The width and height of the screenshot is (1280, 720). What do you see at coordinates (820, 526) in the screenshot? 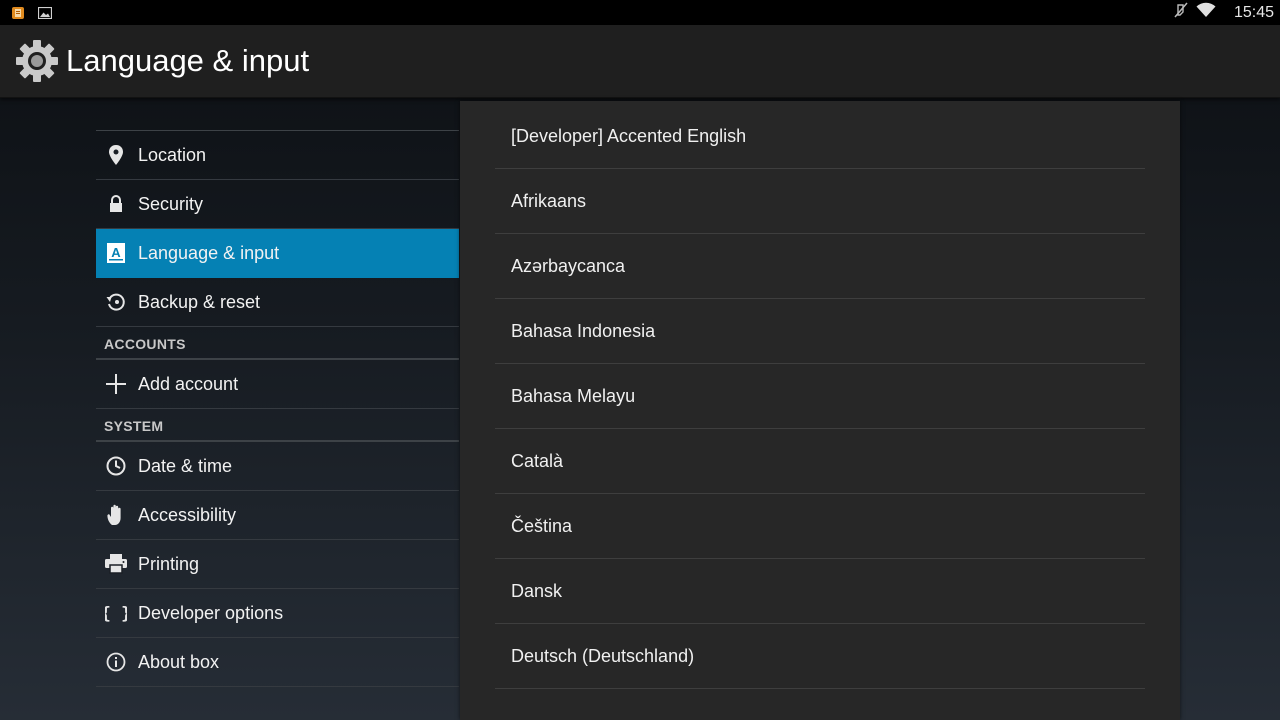
I see `language-item: Čeština` at bounding box center [820, 526].